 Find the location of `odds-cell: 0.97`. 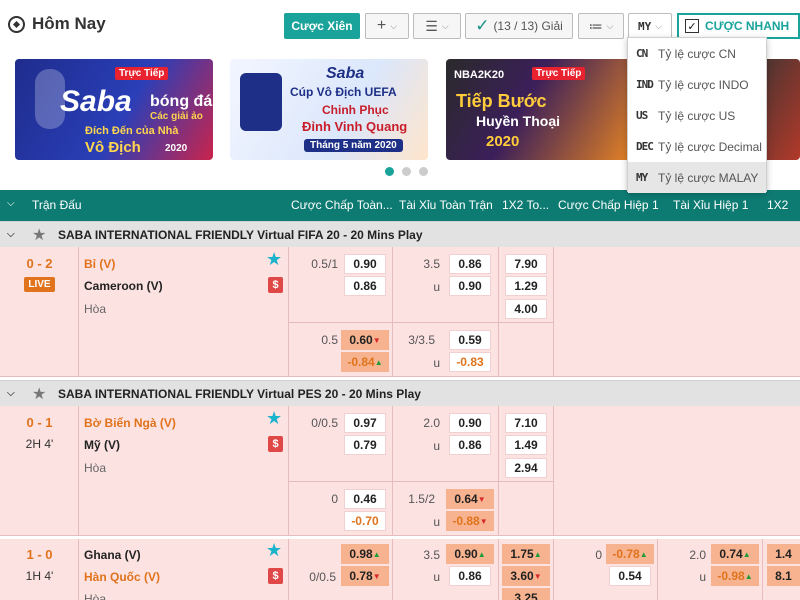

odds-cell: 0.97 is located at coordinates (365, 423).